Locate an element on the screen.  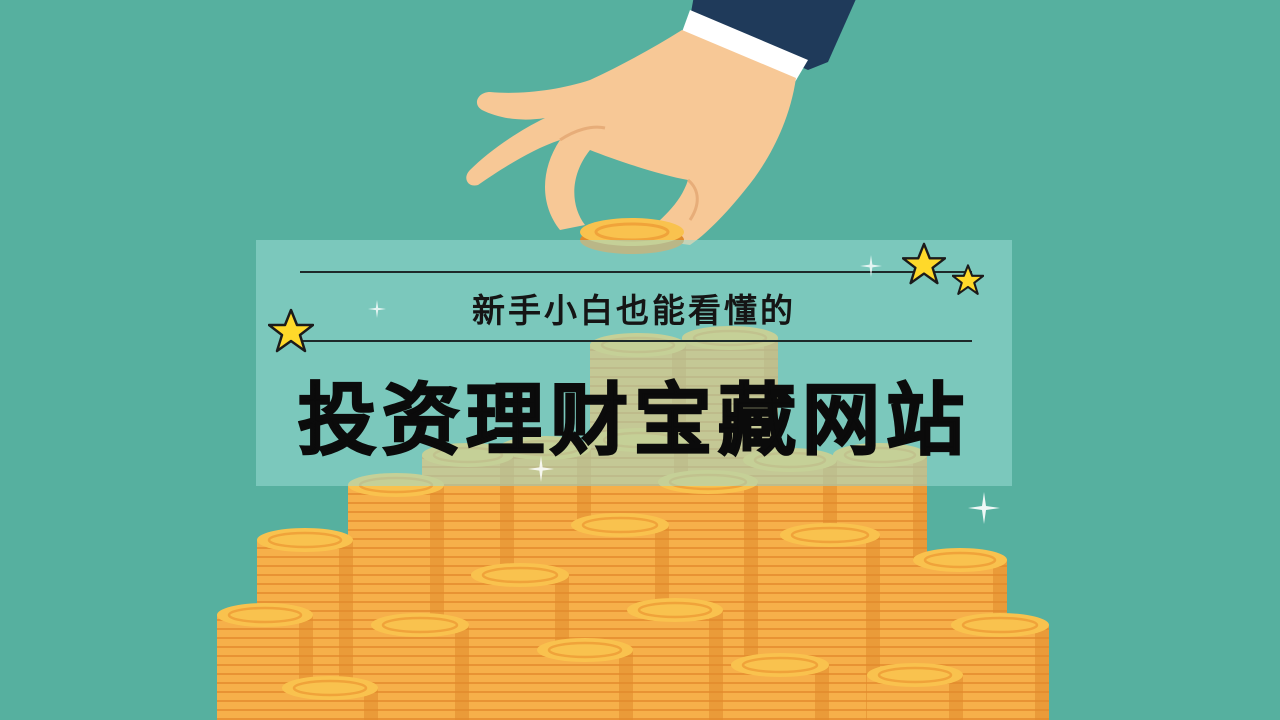
banner-title: 投资理财宝藏网站 is located at coordinates (633, 421).